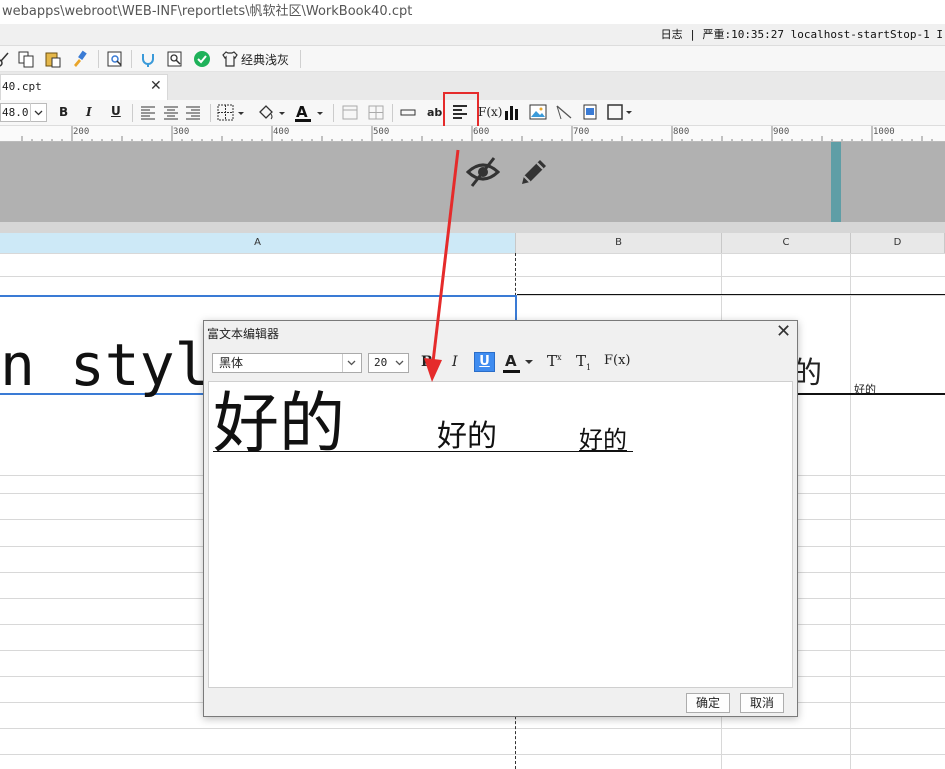  Describe the element at coordinates (472, 35) in the screenshot. I see `log-bar: 日志 | 严重:10:35:27 localhost-startStop-1 I` at that location.